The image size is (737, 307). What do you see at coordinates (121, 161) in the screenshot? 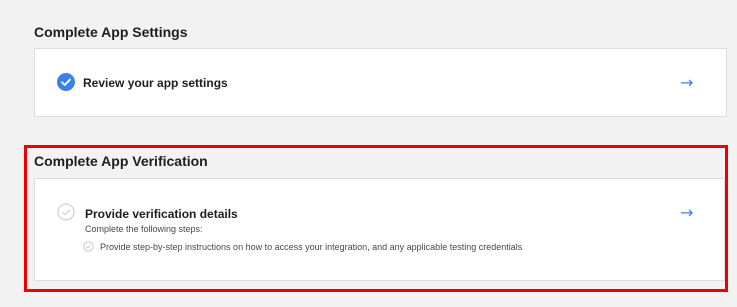
I see `verification-section-title: Complete App Verification` at bounding box center [121, 161].